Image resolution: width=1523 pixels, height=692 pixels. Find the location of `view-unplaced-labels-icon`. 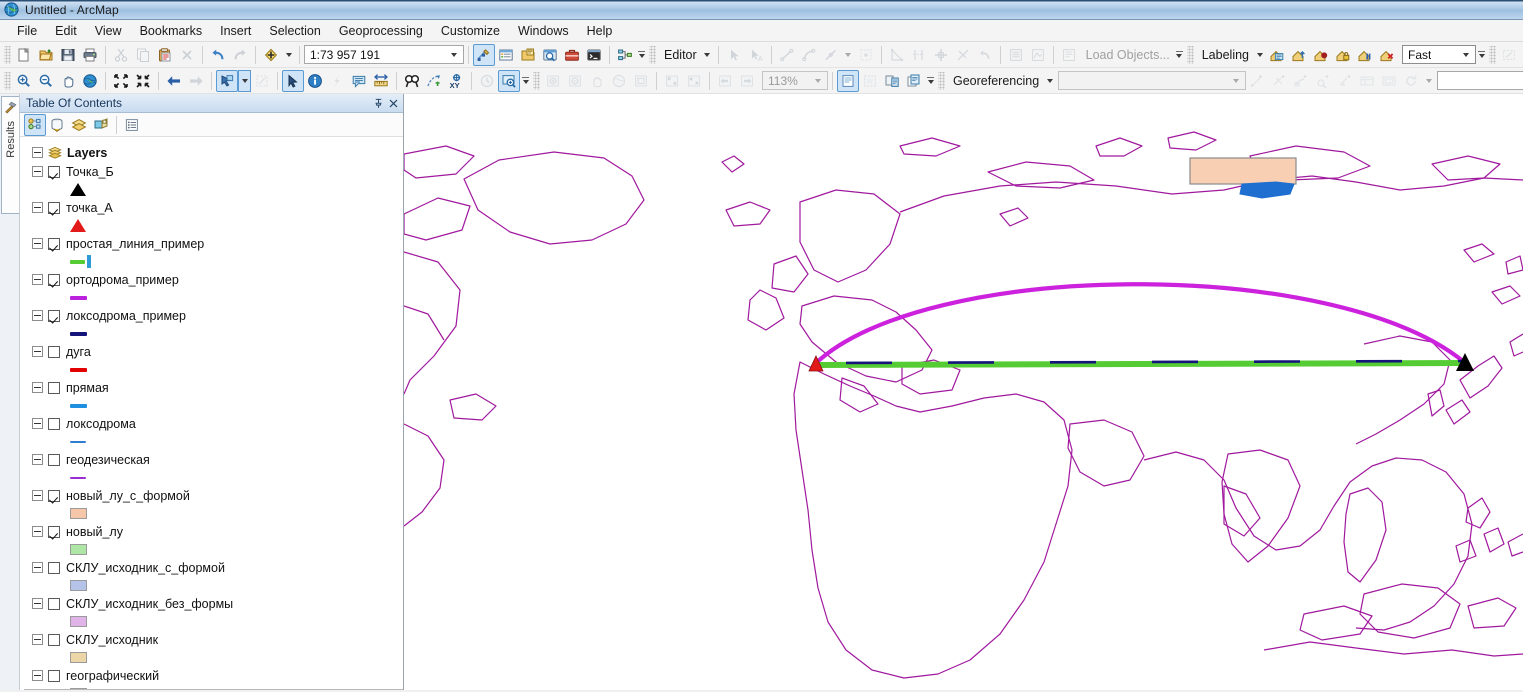

view-unplaced-labels-icon is located at coordinates (1387, 55).